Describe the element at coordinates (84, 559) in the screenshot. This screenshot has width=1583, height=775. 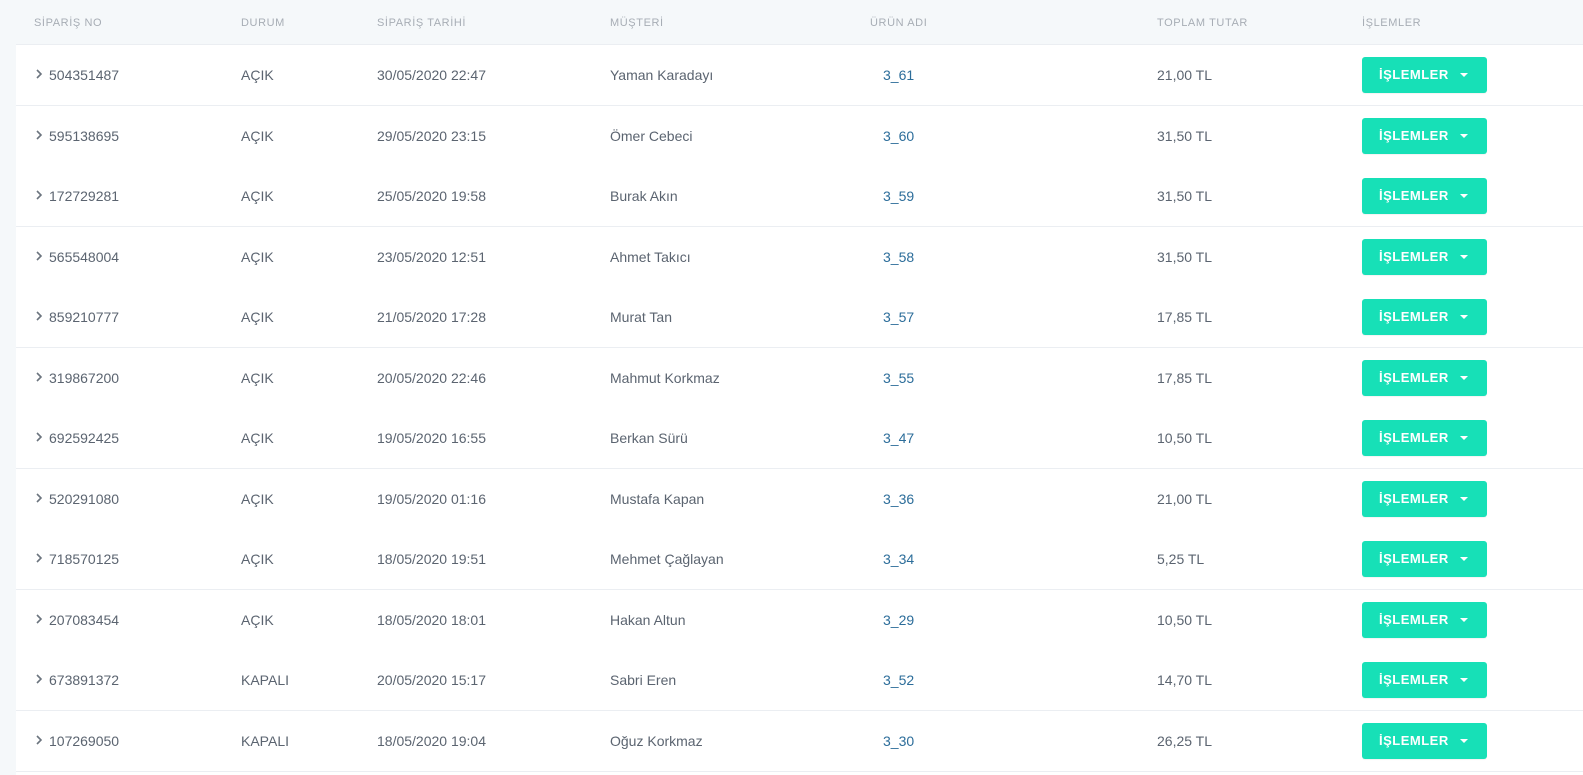
I see `order-no: 718570125` at that location.